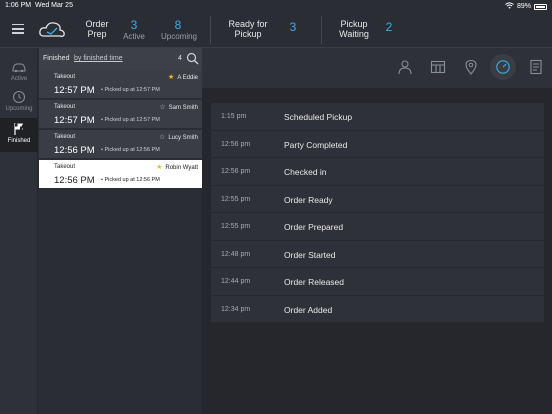  Describe the element at coordinates (19, 231) in the screenshot. I see `left-rail: Active Upcoming Finished` at that location.